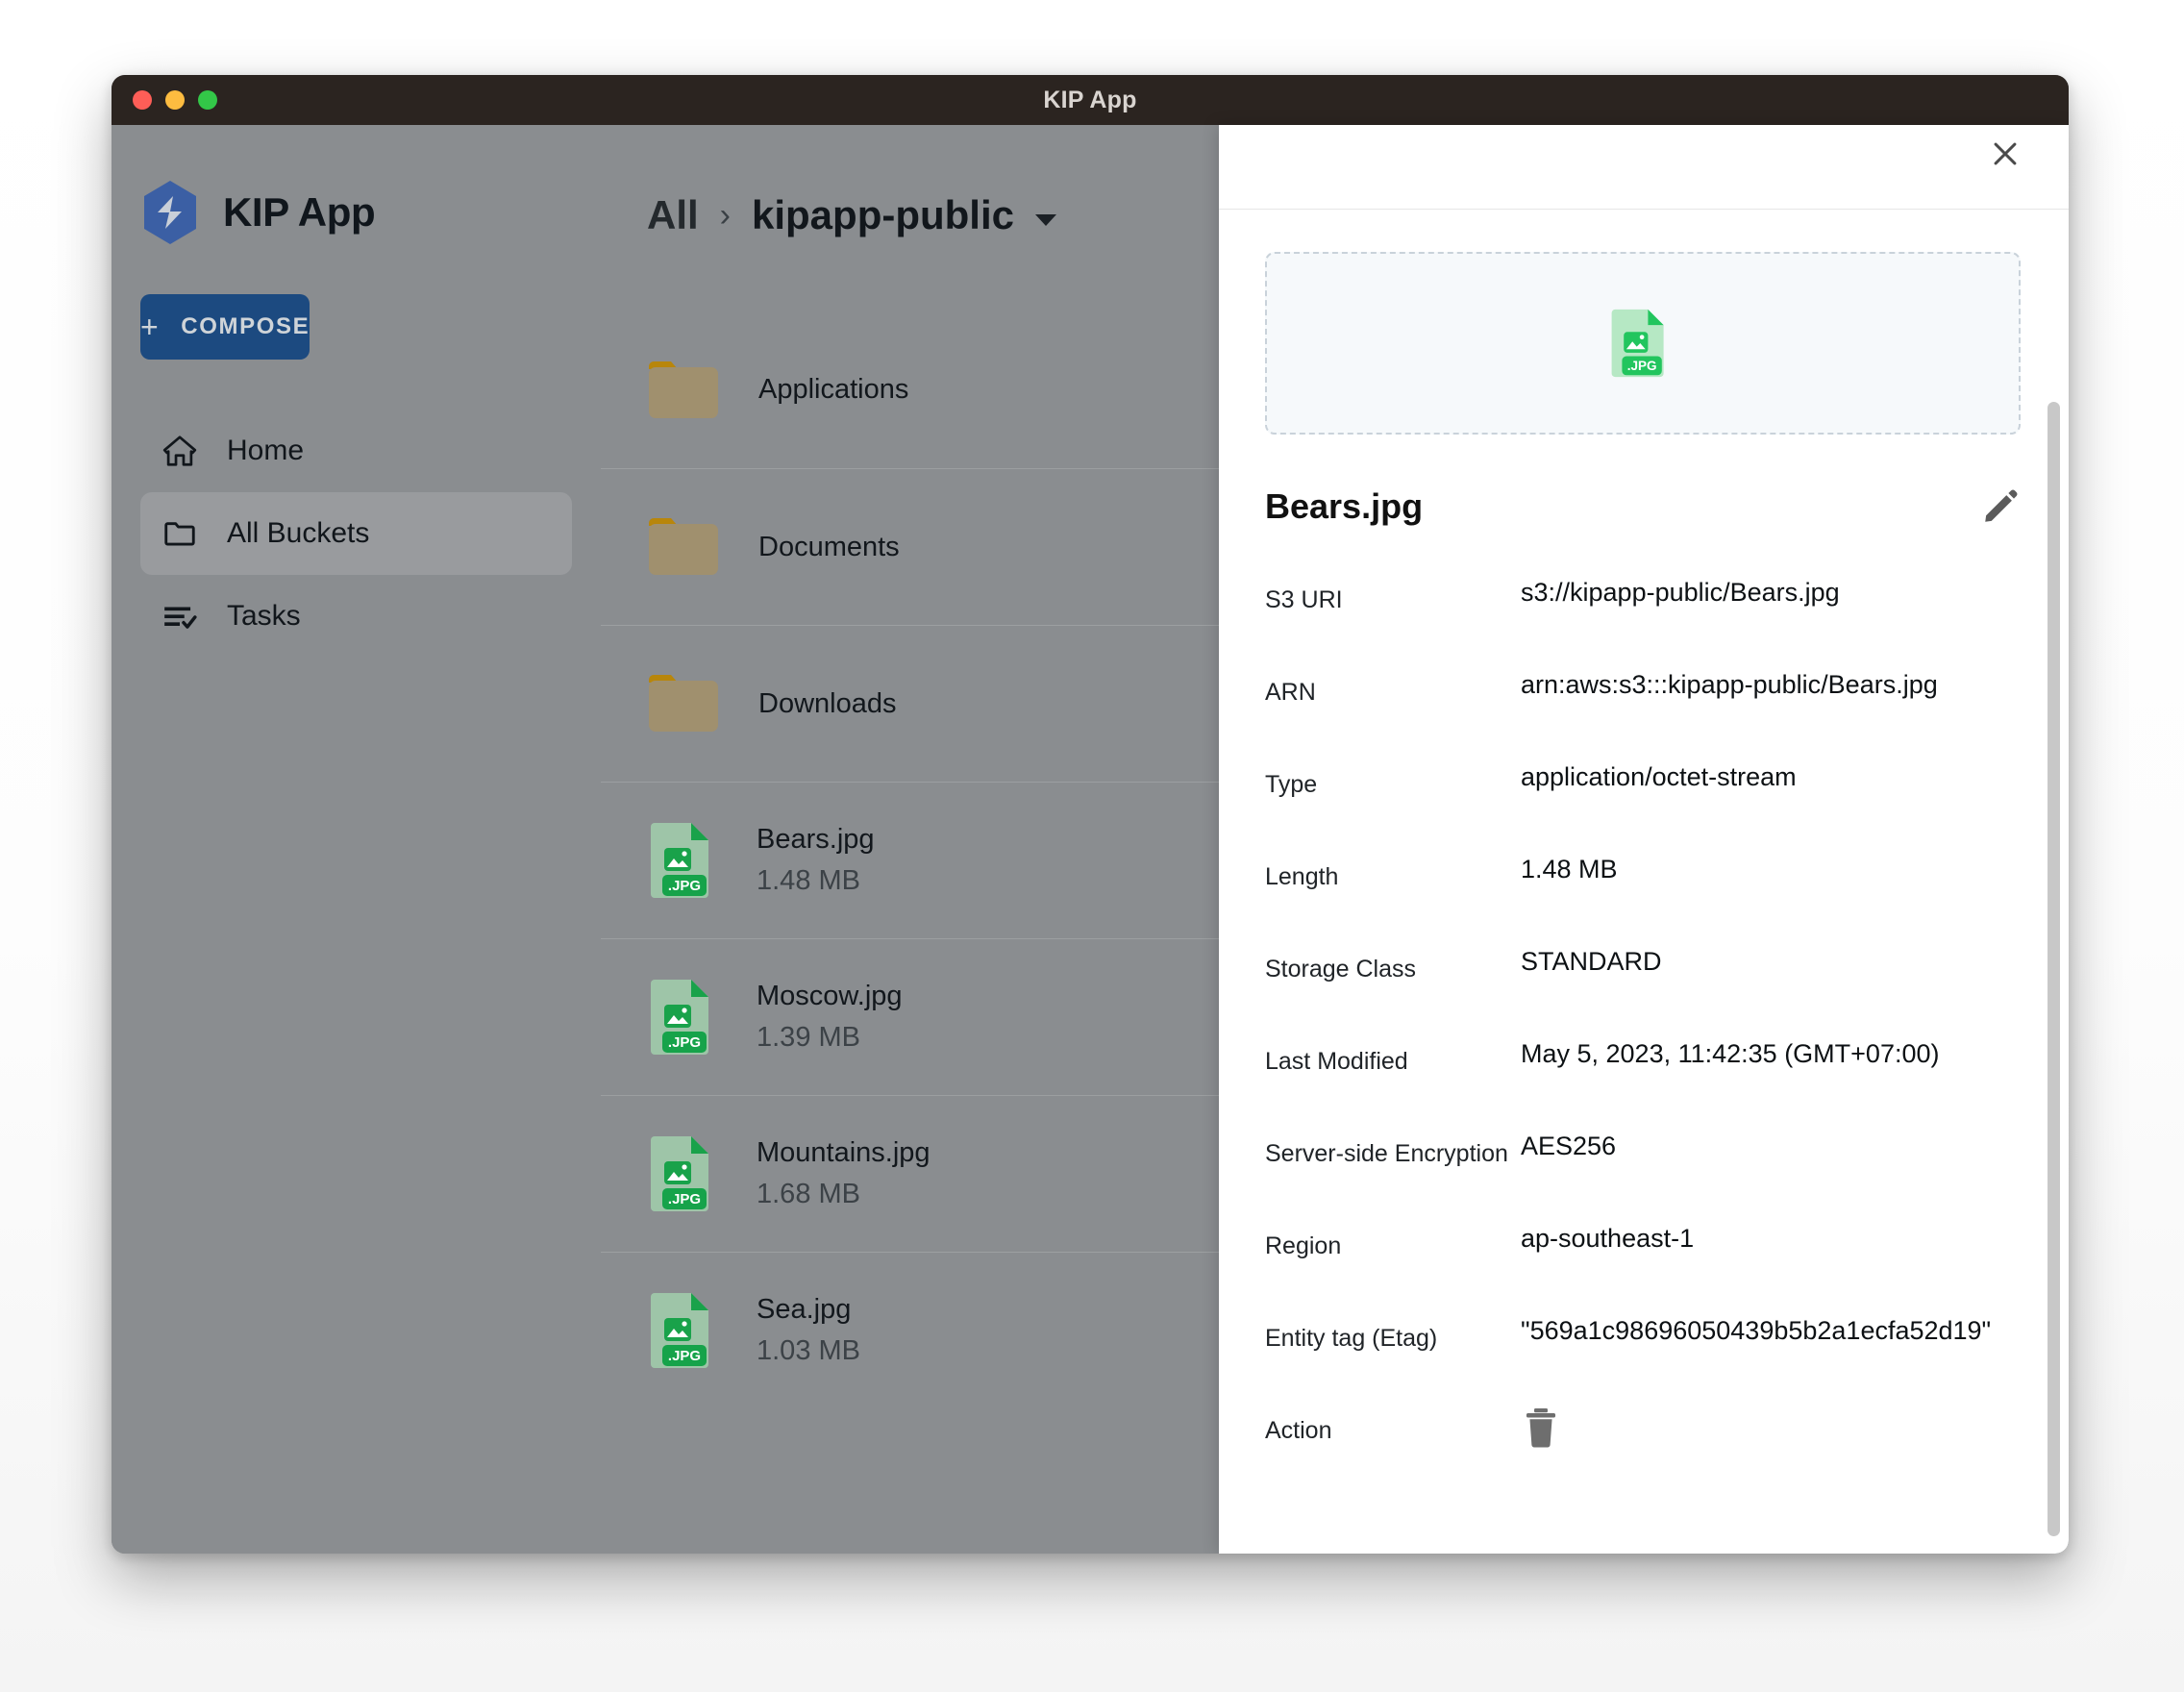 This screenshot has height=1692, width=2184. I want to click on breadcrumb-current-bucket: kipapp-public, so click(883, 215).